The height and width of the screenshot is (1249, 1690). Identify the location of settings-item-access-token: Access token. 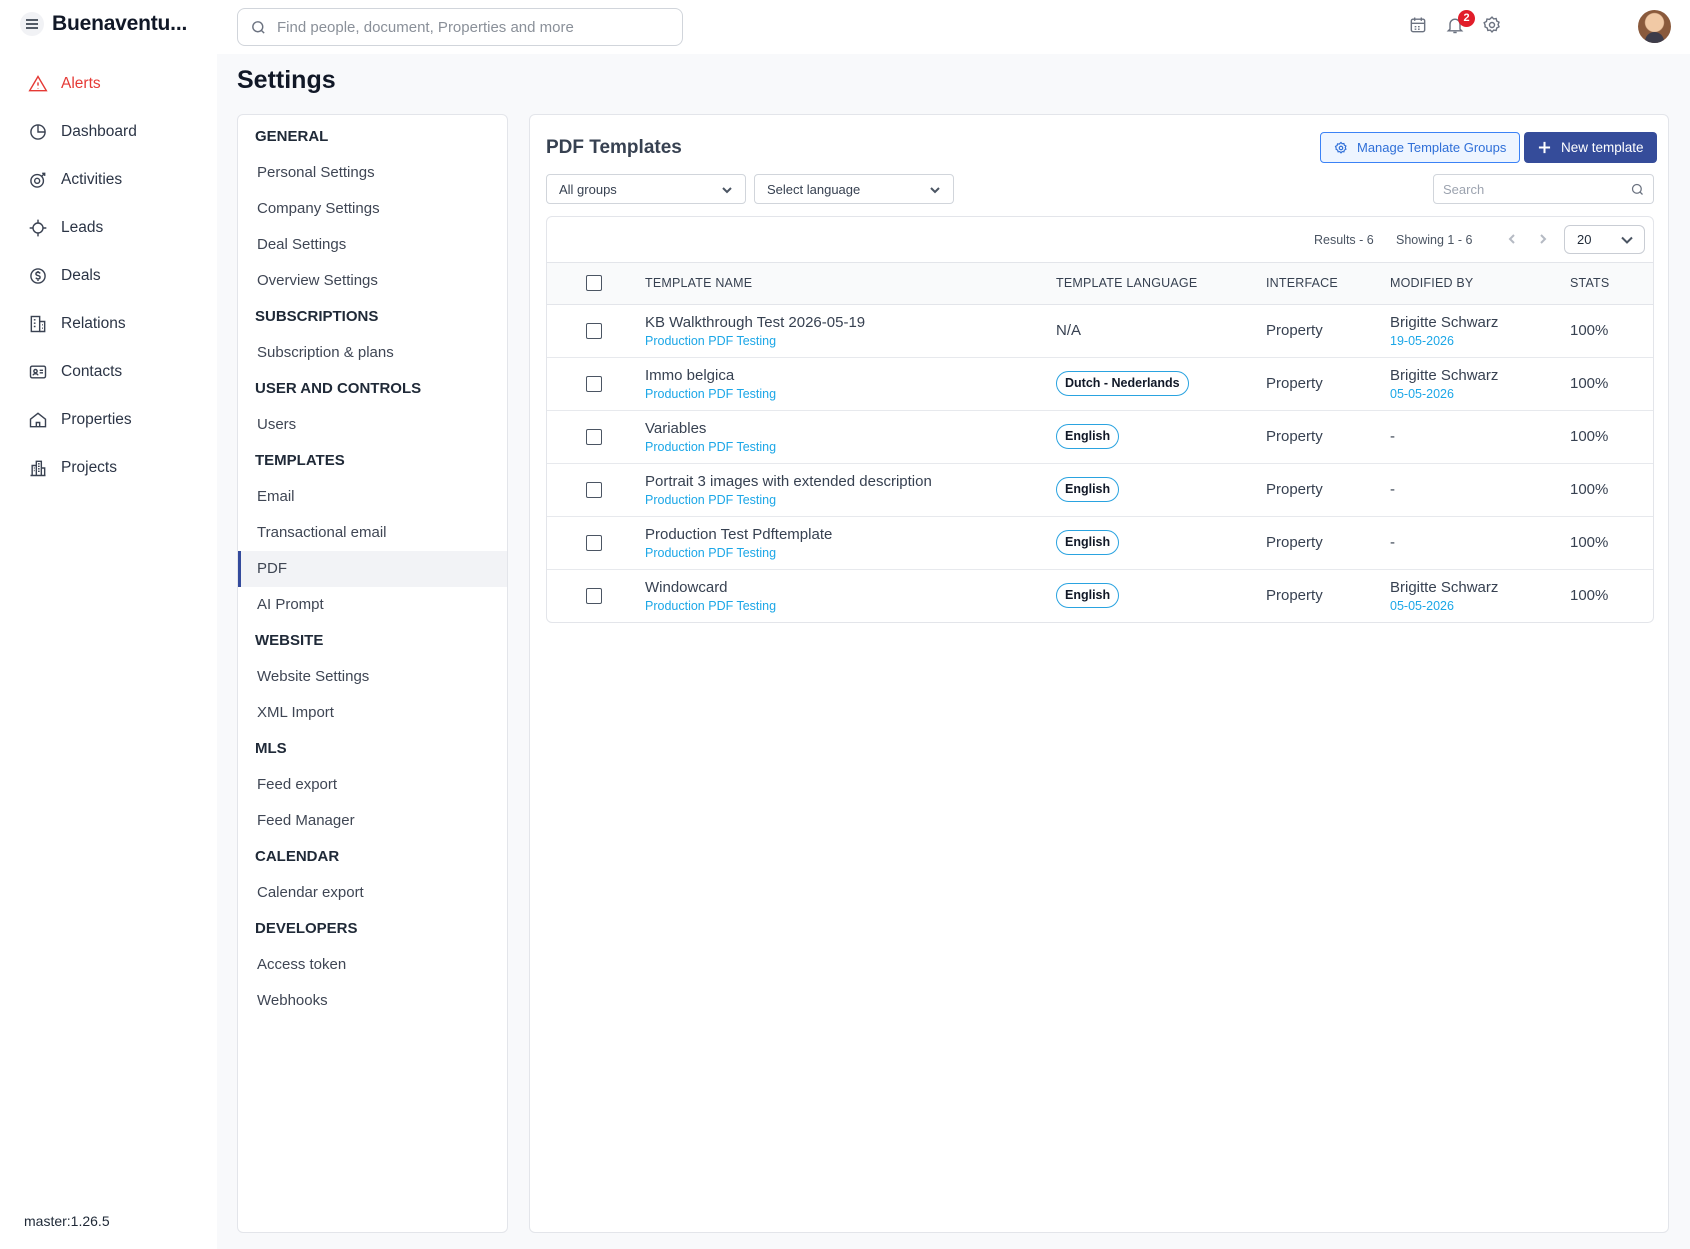
(372, 965).